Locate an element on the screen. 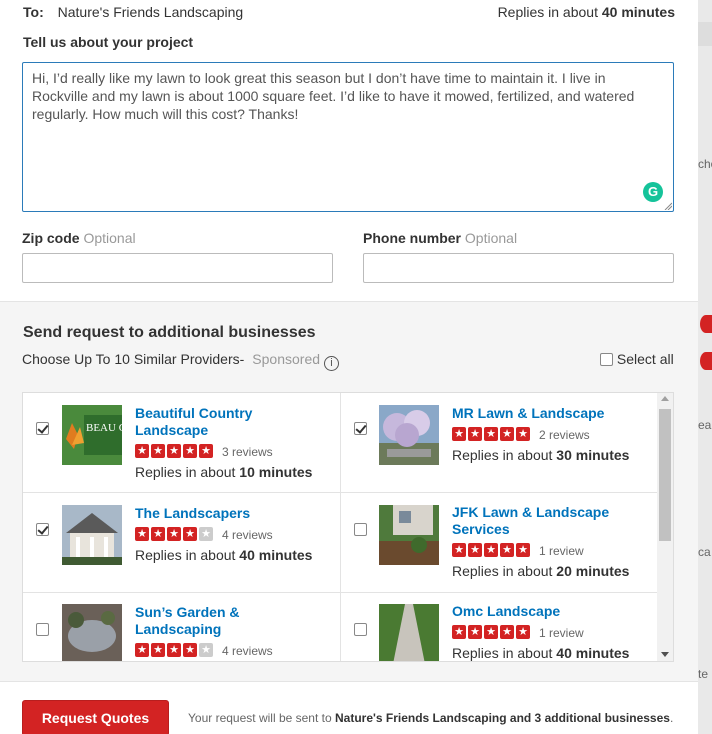 The height and width of the screenshot is (734, 712). scroll-thumb is located at coordinates (665, 475).